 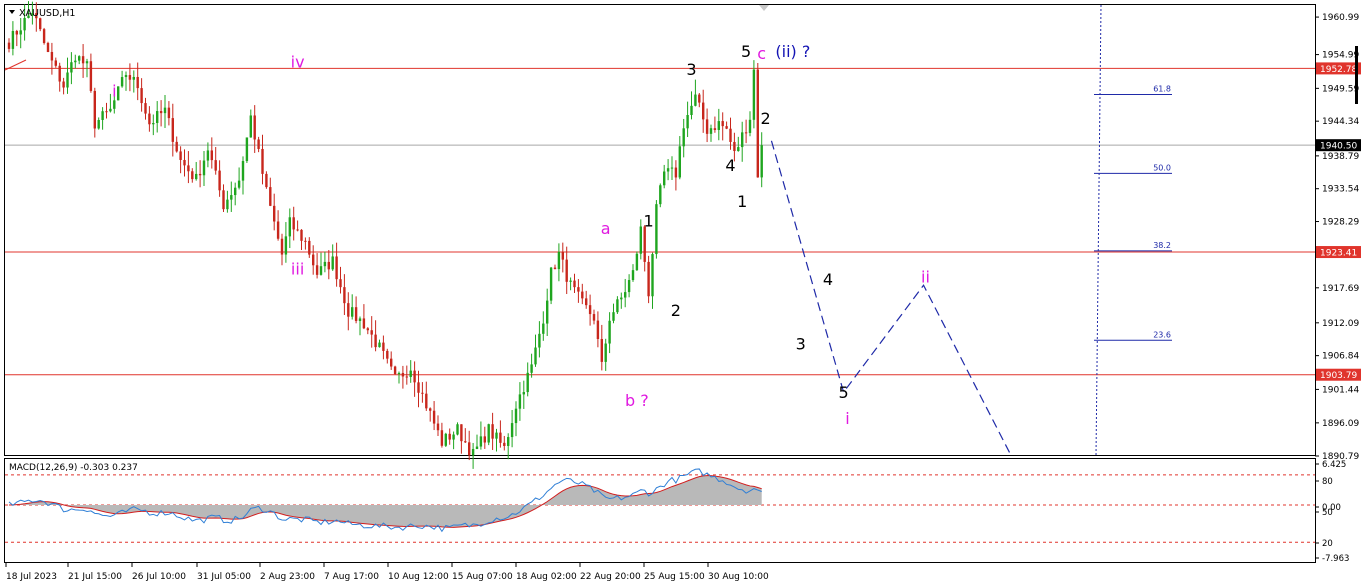 I want to click on price-tick-label: 1960.99, so click(x=1340, y=18).